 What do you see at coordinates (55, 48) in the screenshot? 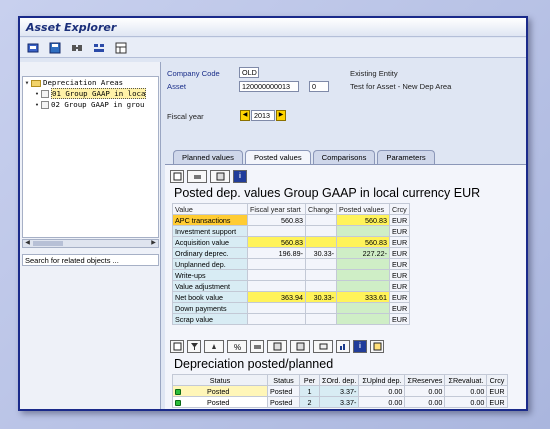
I see `save-icon` at bounding box center [55, 48].